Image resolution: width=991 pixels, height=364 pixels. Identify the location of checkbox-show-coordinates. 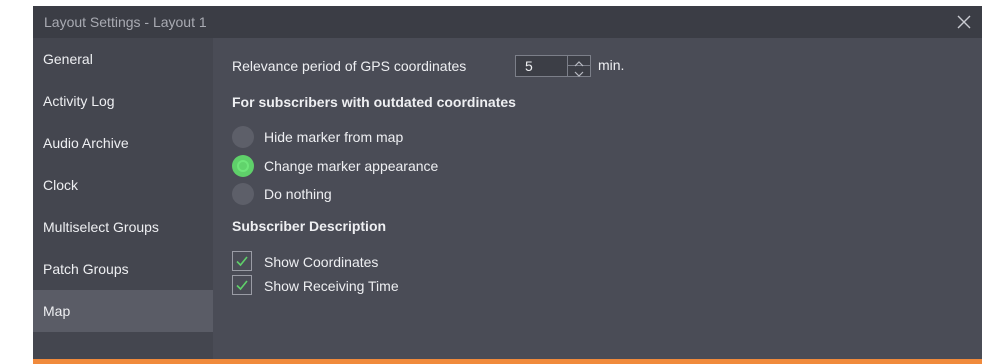
(242, 261).